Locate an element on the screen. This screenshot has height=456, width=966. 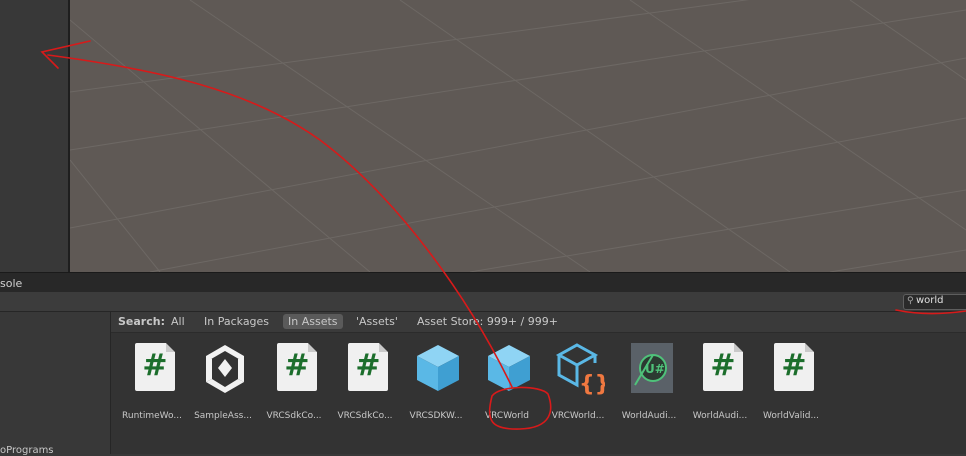
project-toolbar: ⚲ world is located at coordinates (483, 302).